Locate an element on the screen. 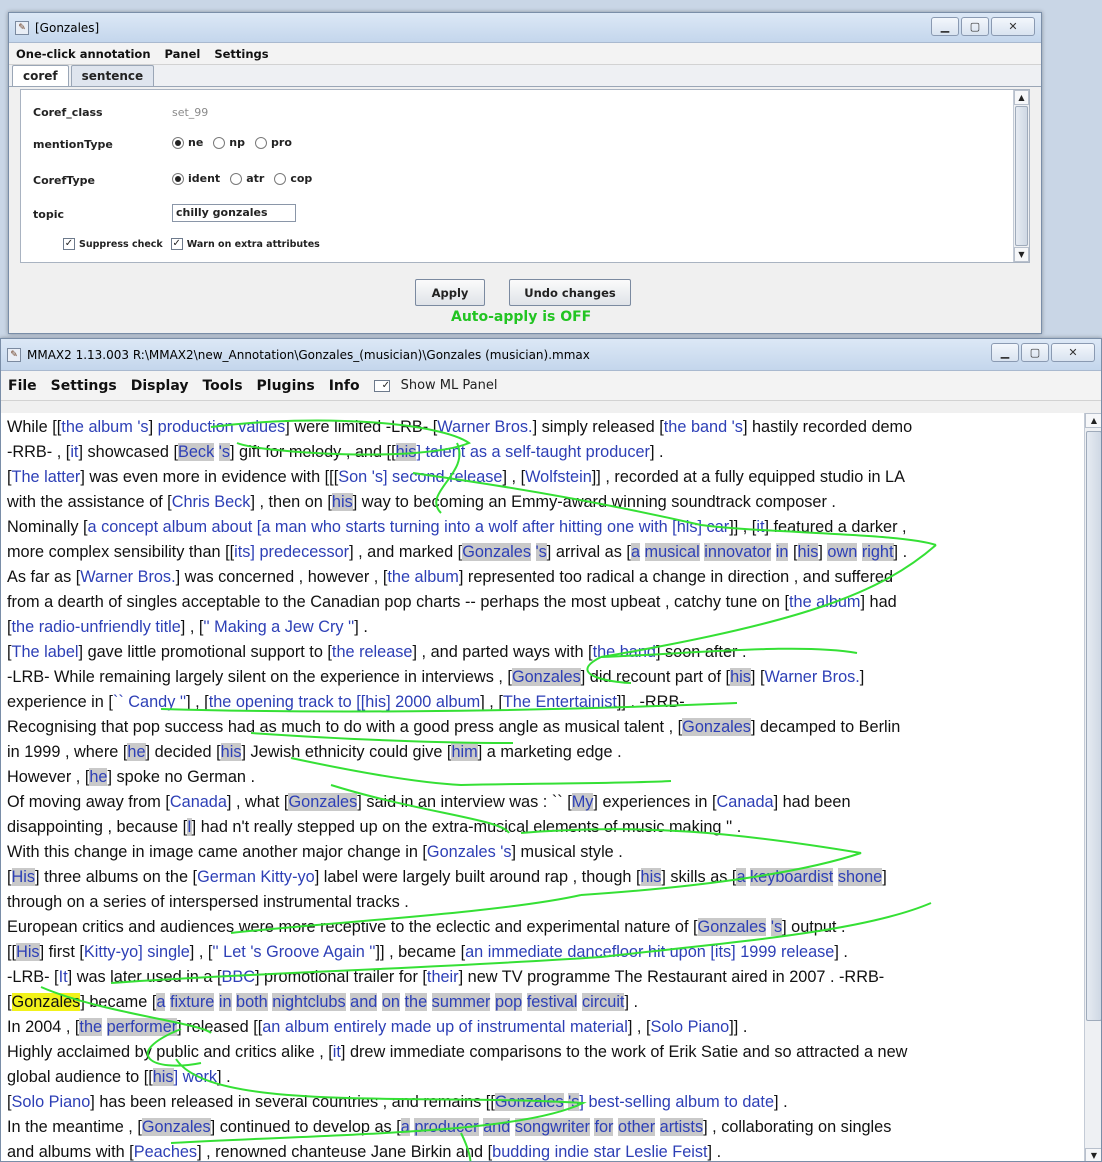 The width and height of the screenshot is (1102, 1162). scroll-thumb is located at coordinates (1021, 176).